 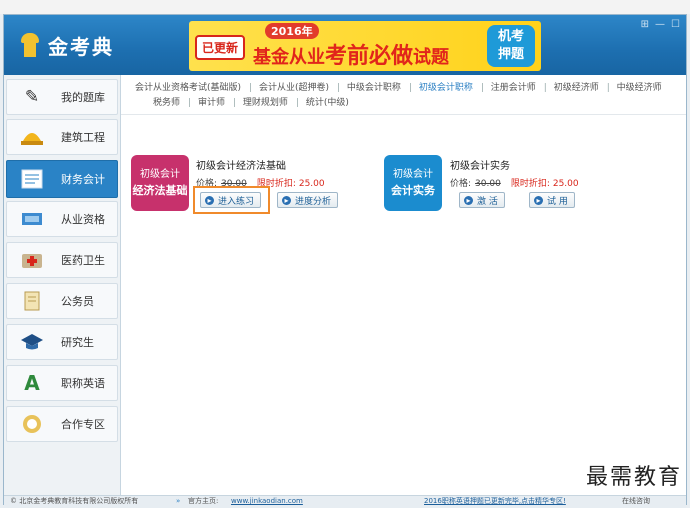 I want to click on banner-headline-b: 考前必做, so click(x=369, y=56).